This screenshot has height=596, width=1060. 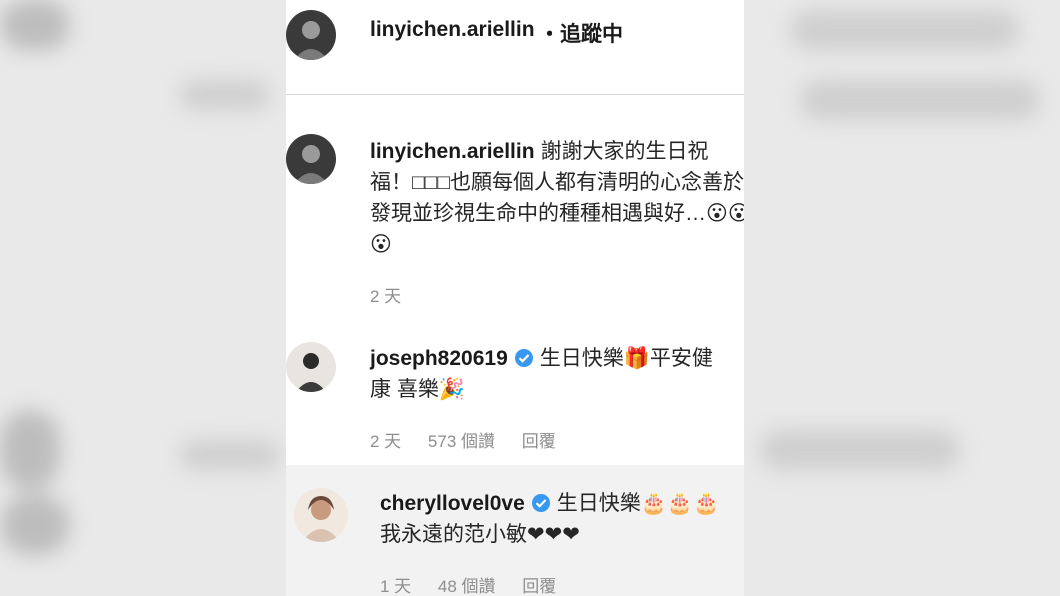 What do you see at coordinates (452, 503) in the screenshot?
I see `comment-username: cheryllovel0ve` at bounding box center [452, 503].